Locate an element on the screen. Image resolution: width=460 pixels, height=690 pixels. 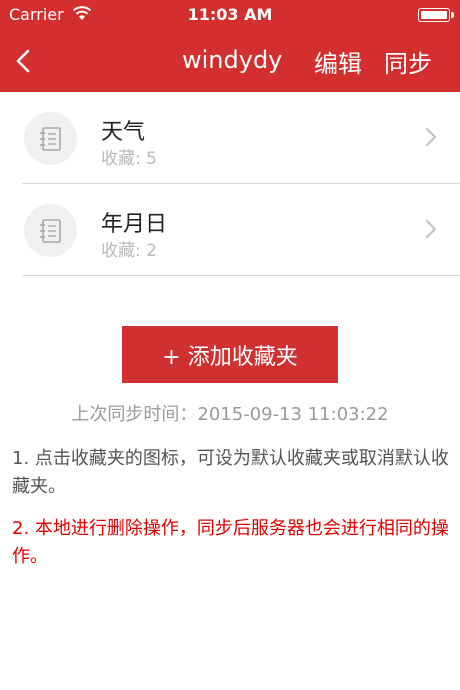
help-note-delete-sync: 2. 本地进行删除操作，同步后服务器也会进行相同的操作。 is located at coordinates (230, 542).